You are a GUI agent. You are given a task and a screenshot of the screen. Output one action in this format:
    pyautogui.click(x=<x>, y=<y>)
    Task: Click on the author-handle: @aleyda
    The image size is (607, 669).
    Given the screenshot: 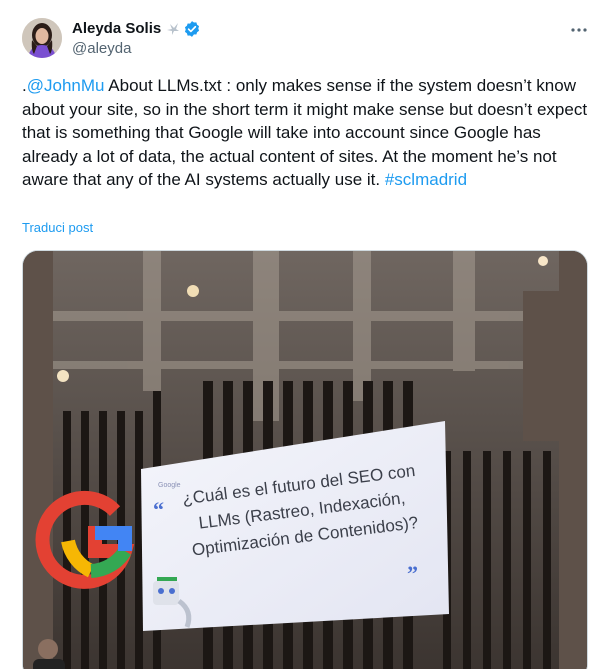 What is the action you would take?
    pyautogui.click(x=136, y=49)
    